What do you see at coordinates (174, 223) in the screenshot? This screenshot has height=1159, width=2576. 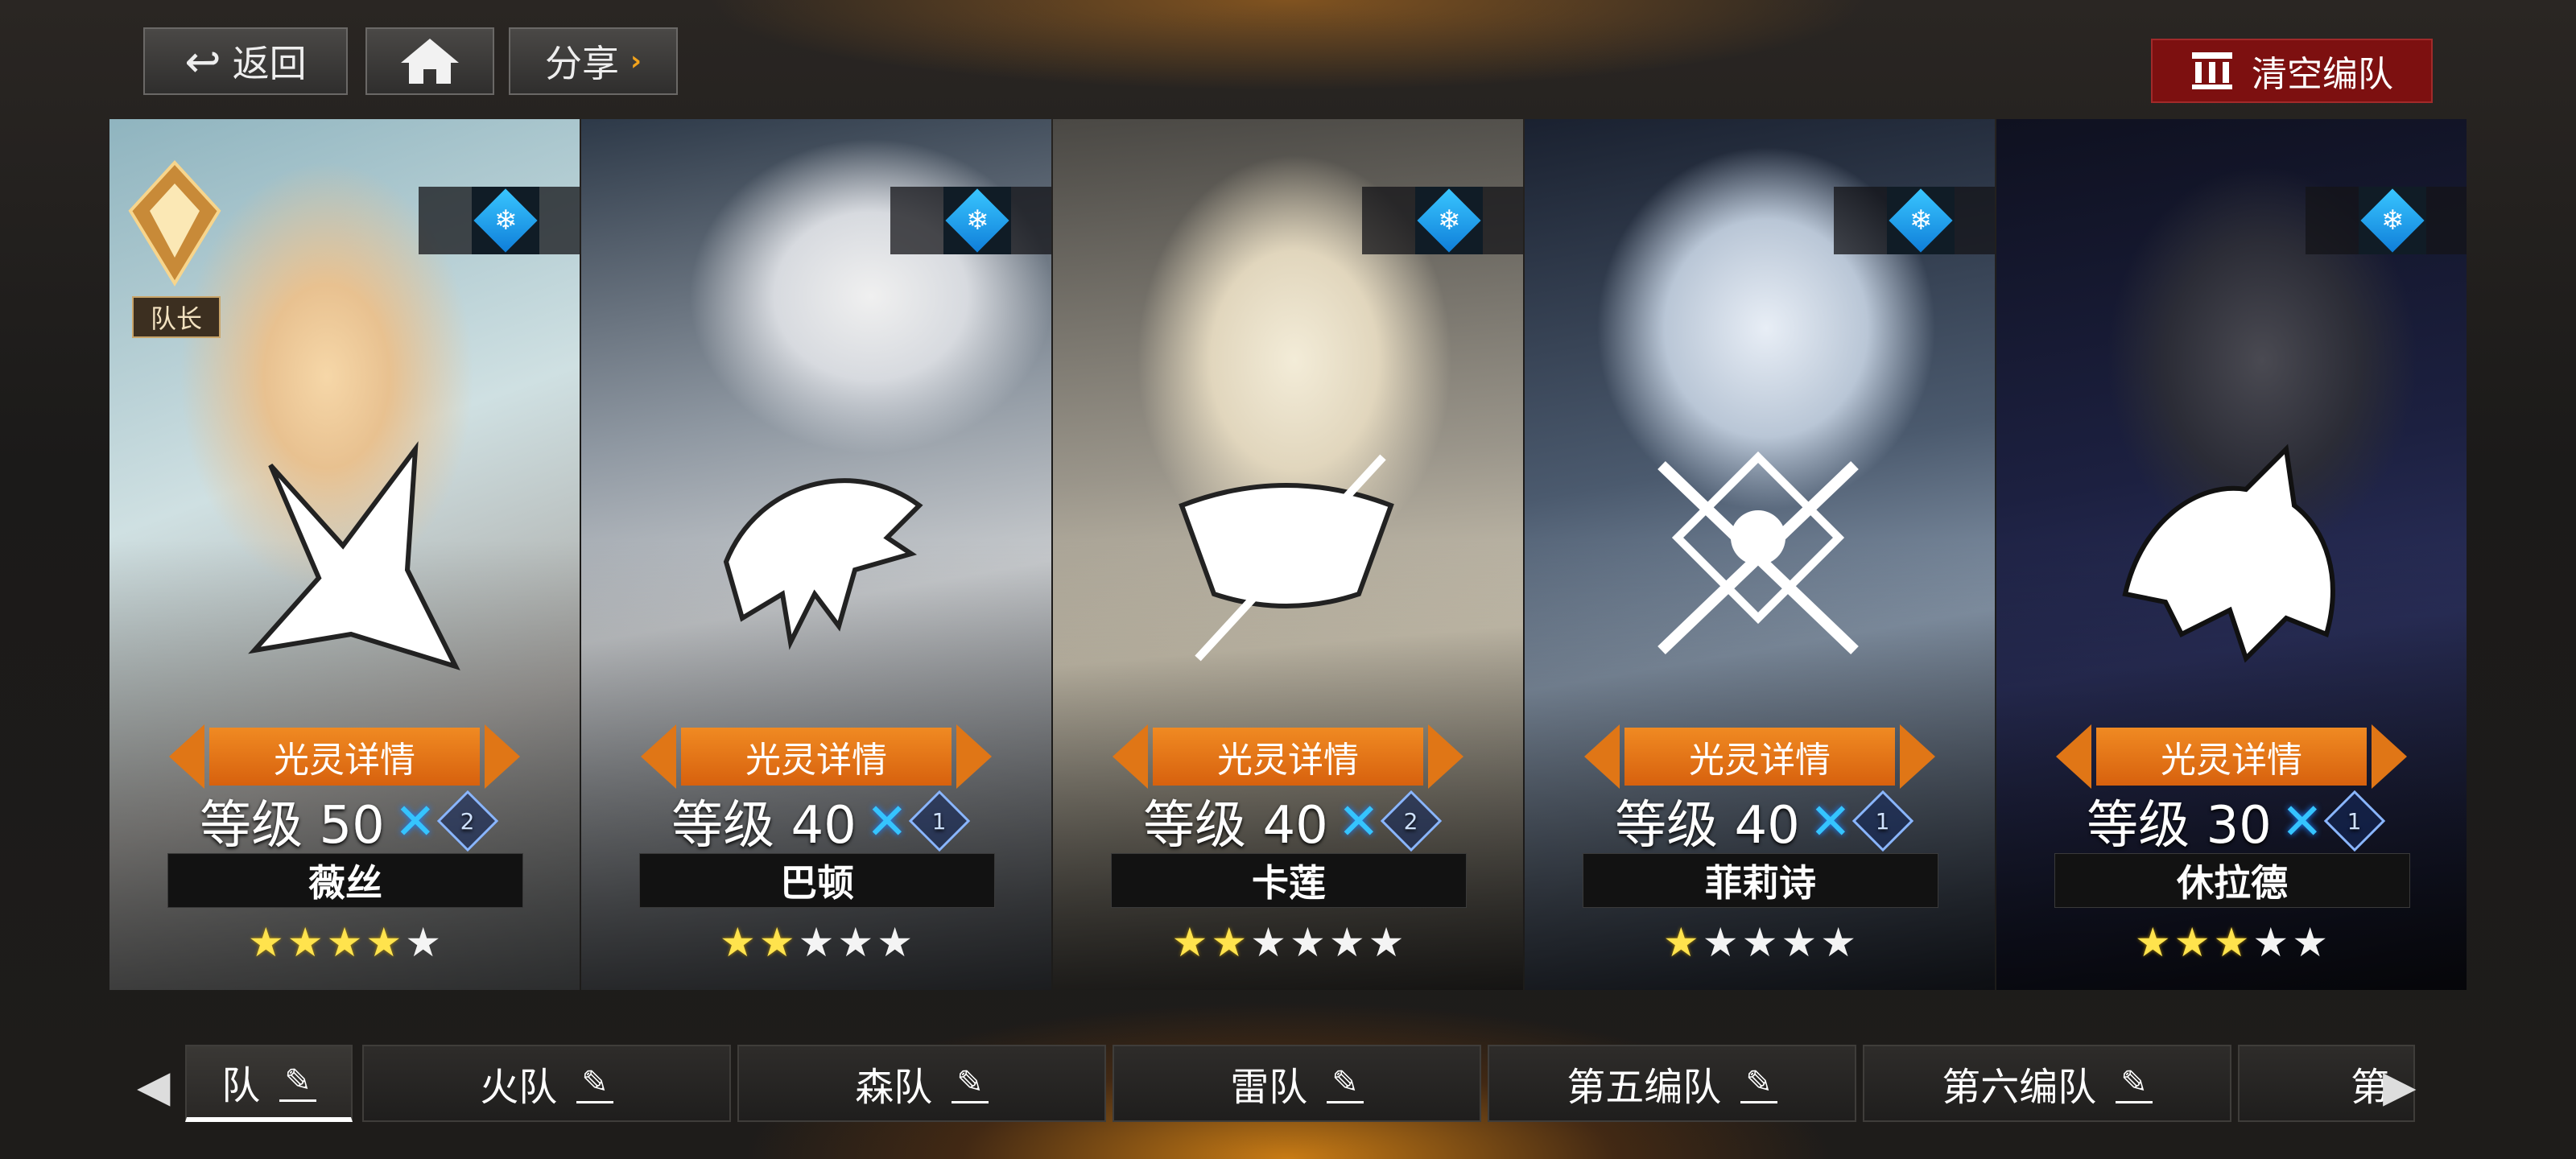 I see `crown-icon` at bounding box center [174, 223].